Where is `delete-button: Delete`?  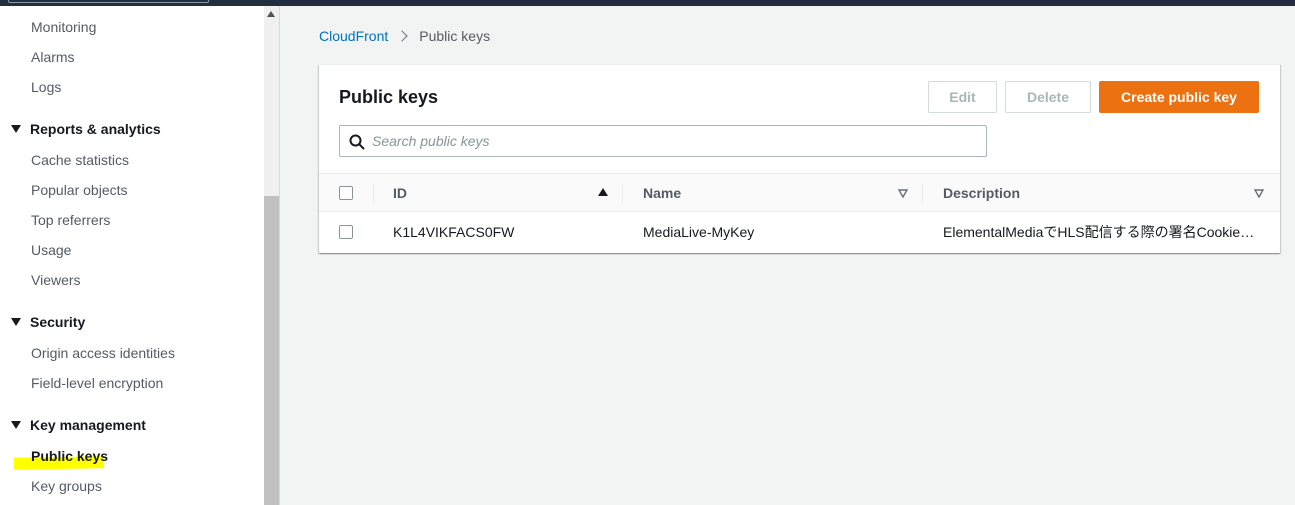 delete-button: Delete is located at coordinates (1048, 97).